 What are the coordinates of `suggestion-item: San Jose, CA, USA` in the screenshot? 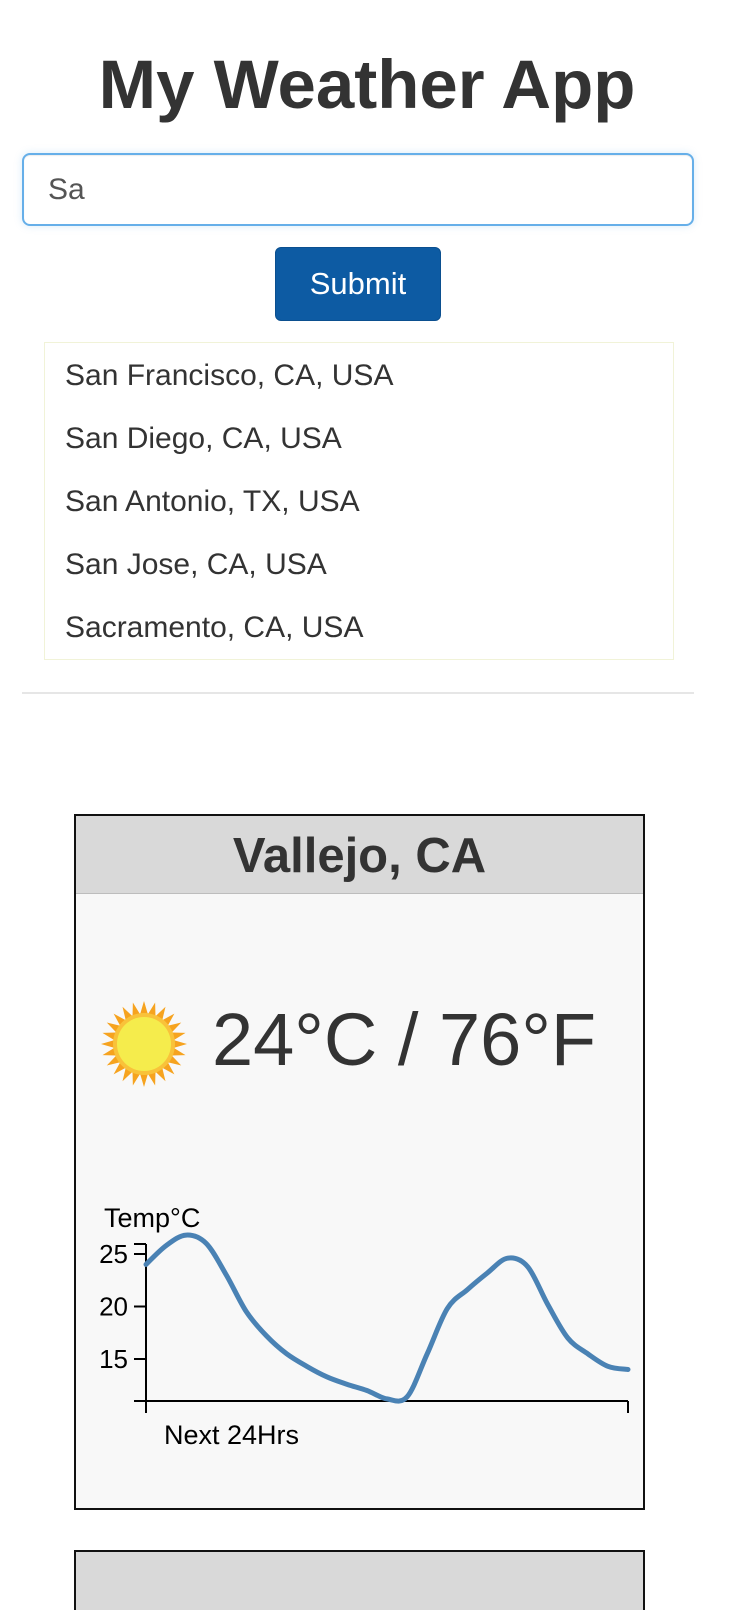 It's located at (359, 563).